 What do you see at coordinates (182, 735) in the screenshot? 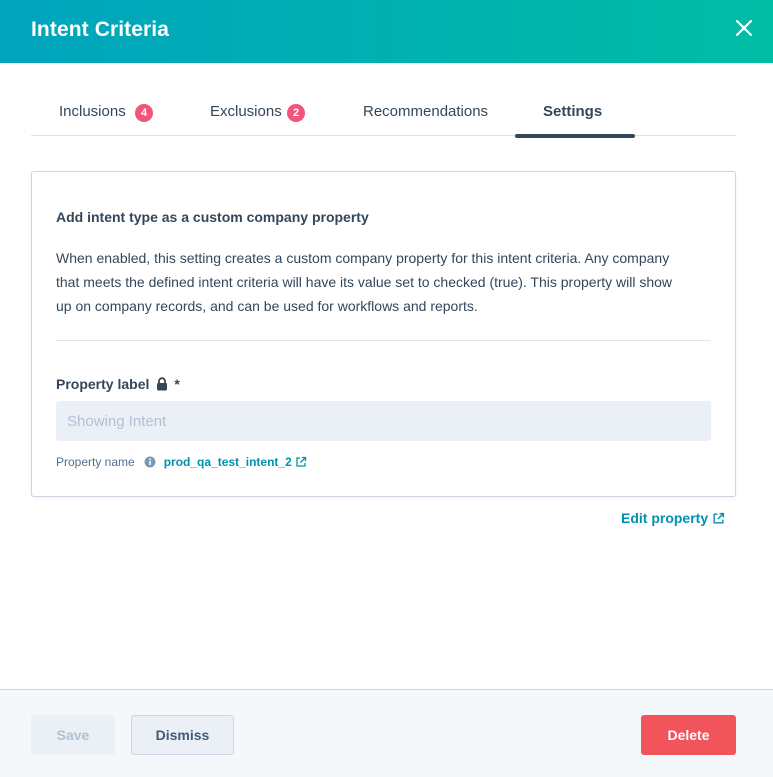
I see `dismiss-button: Dismiss` at bounding box center [182, 735].